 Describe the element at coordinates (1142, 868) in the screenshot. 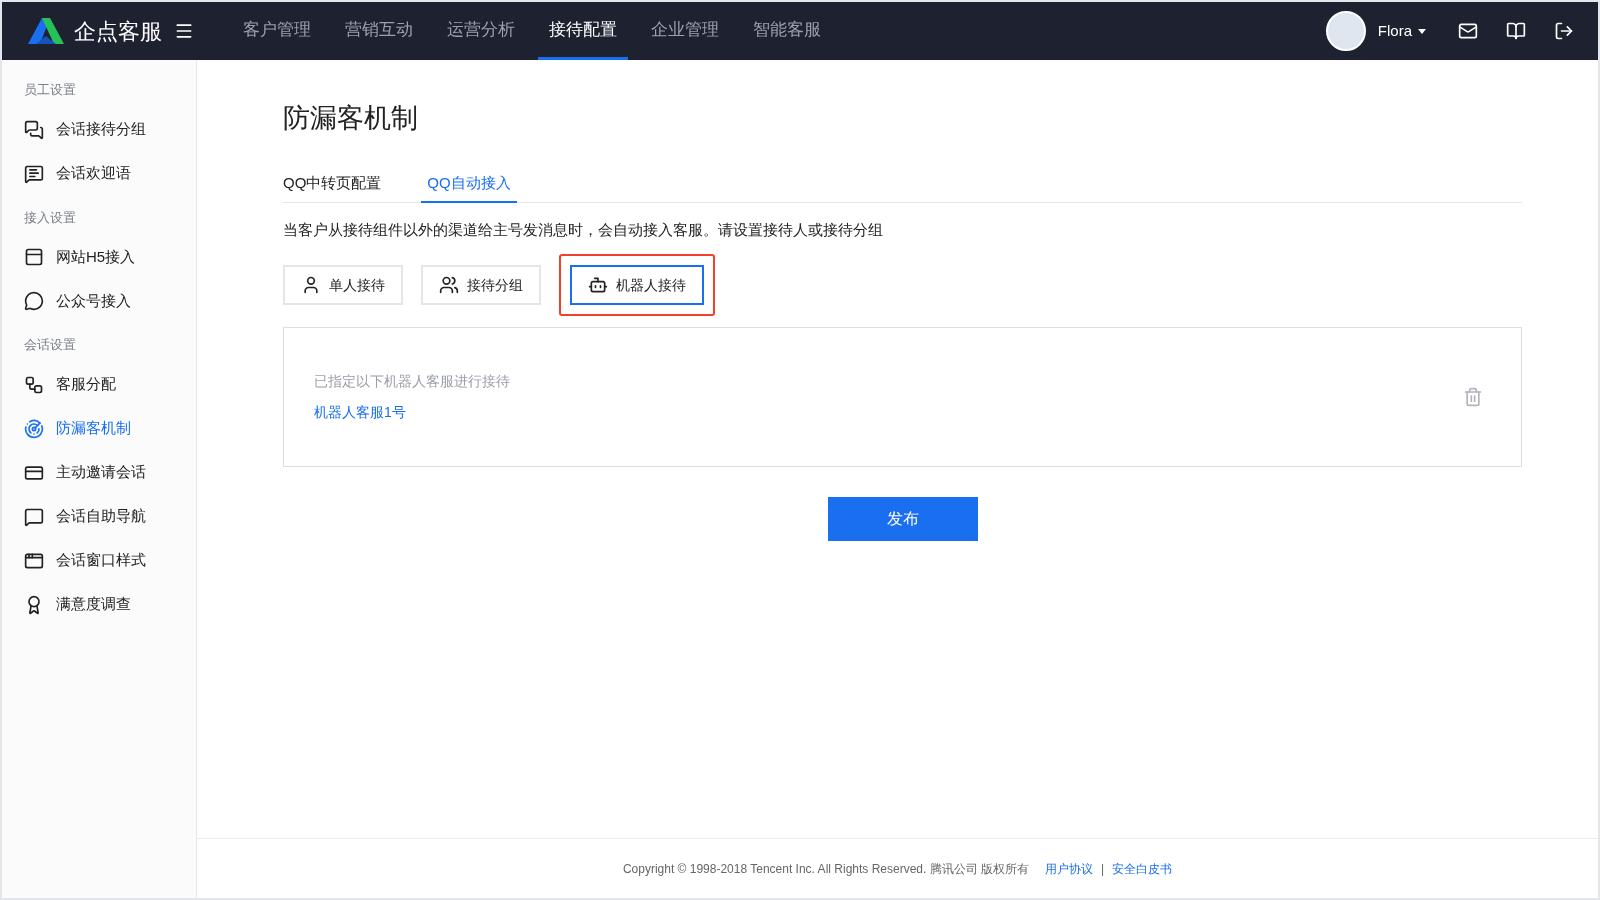

I see `footer-link: 安全白皮书` at that location.